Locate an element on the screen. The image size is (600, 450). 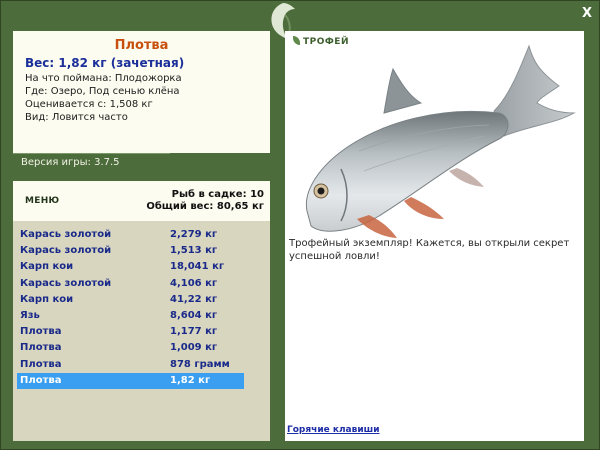
fish-kind: Вид: Ловится часто is located at coordinates (76, 117).